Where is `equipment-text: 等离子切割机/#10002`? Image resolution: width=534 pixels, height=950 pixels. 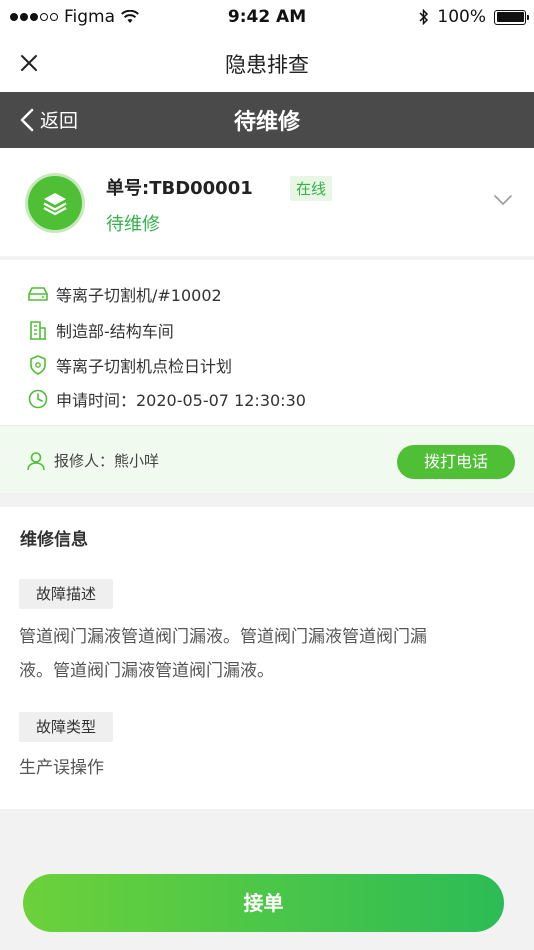
equipment-text: 等离子切割机/#10002 is located at coordinates (139, 295).